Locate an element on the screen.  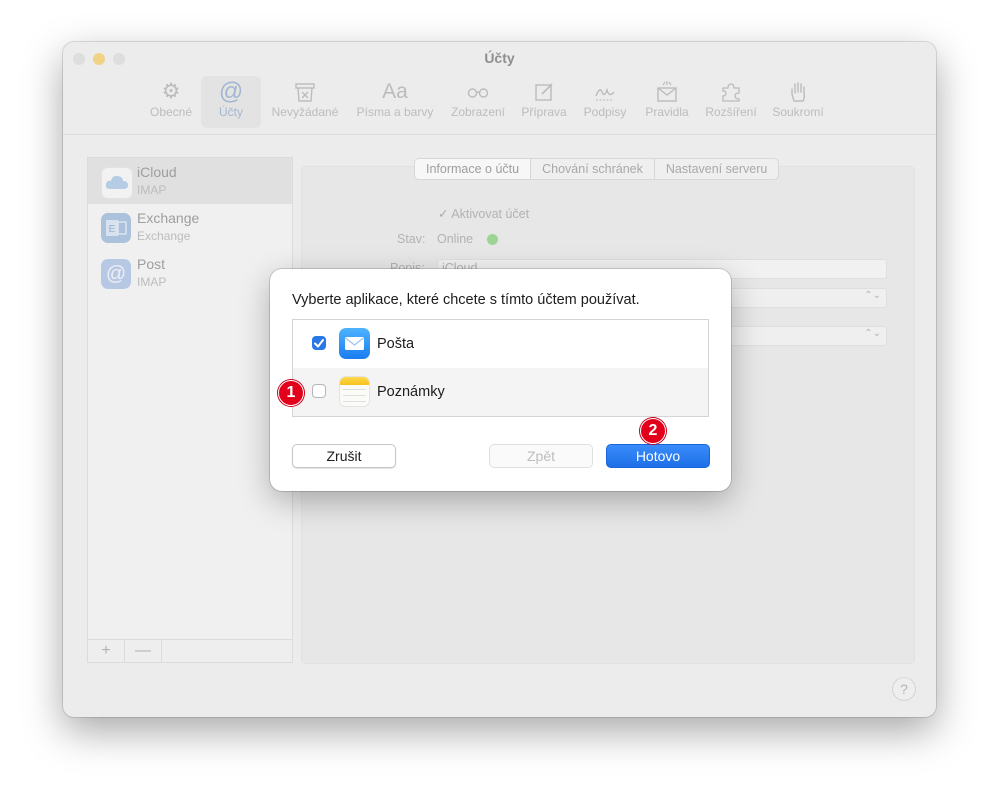
back-button: Zpět is located at coordinates (541, 456).